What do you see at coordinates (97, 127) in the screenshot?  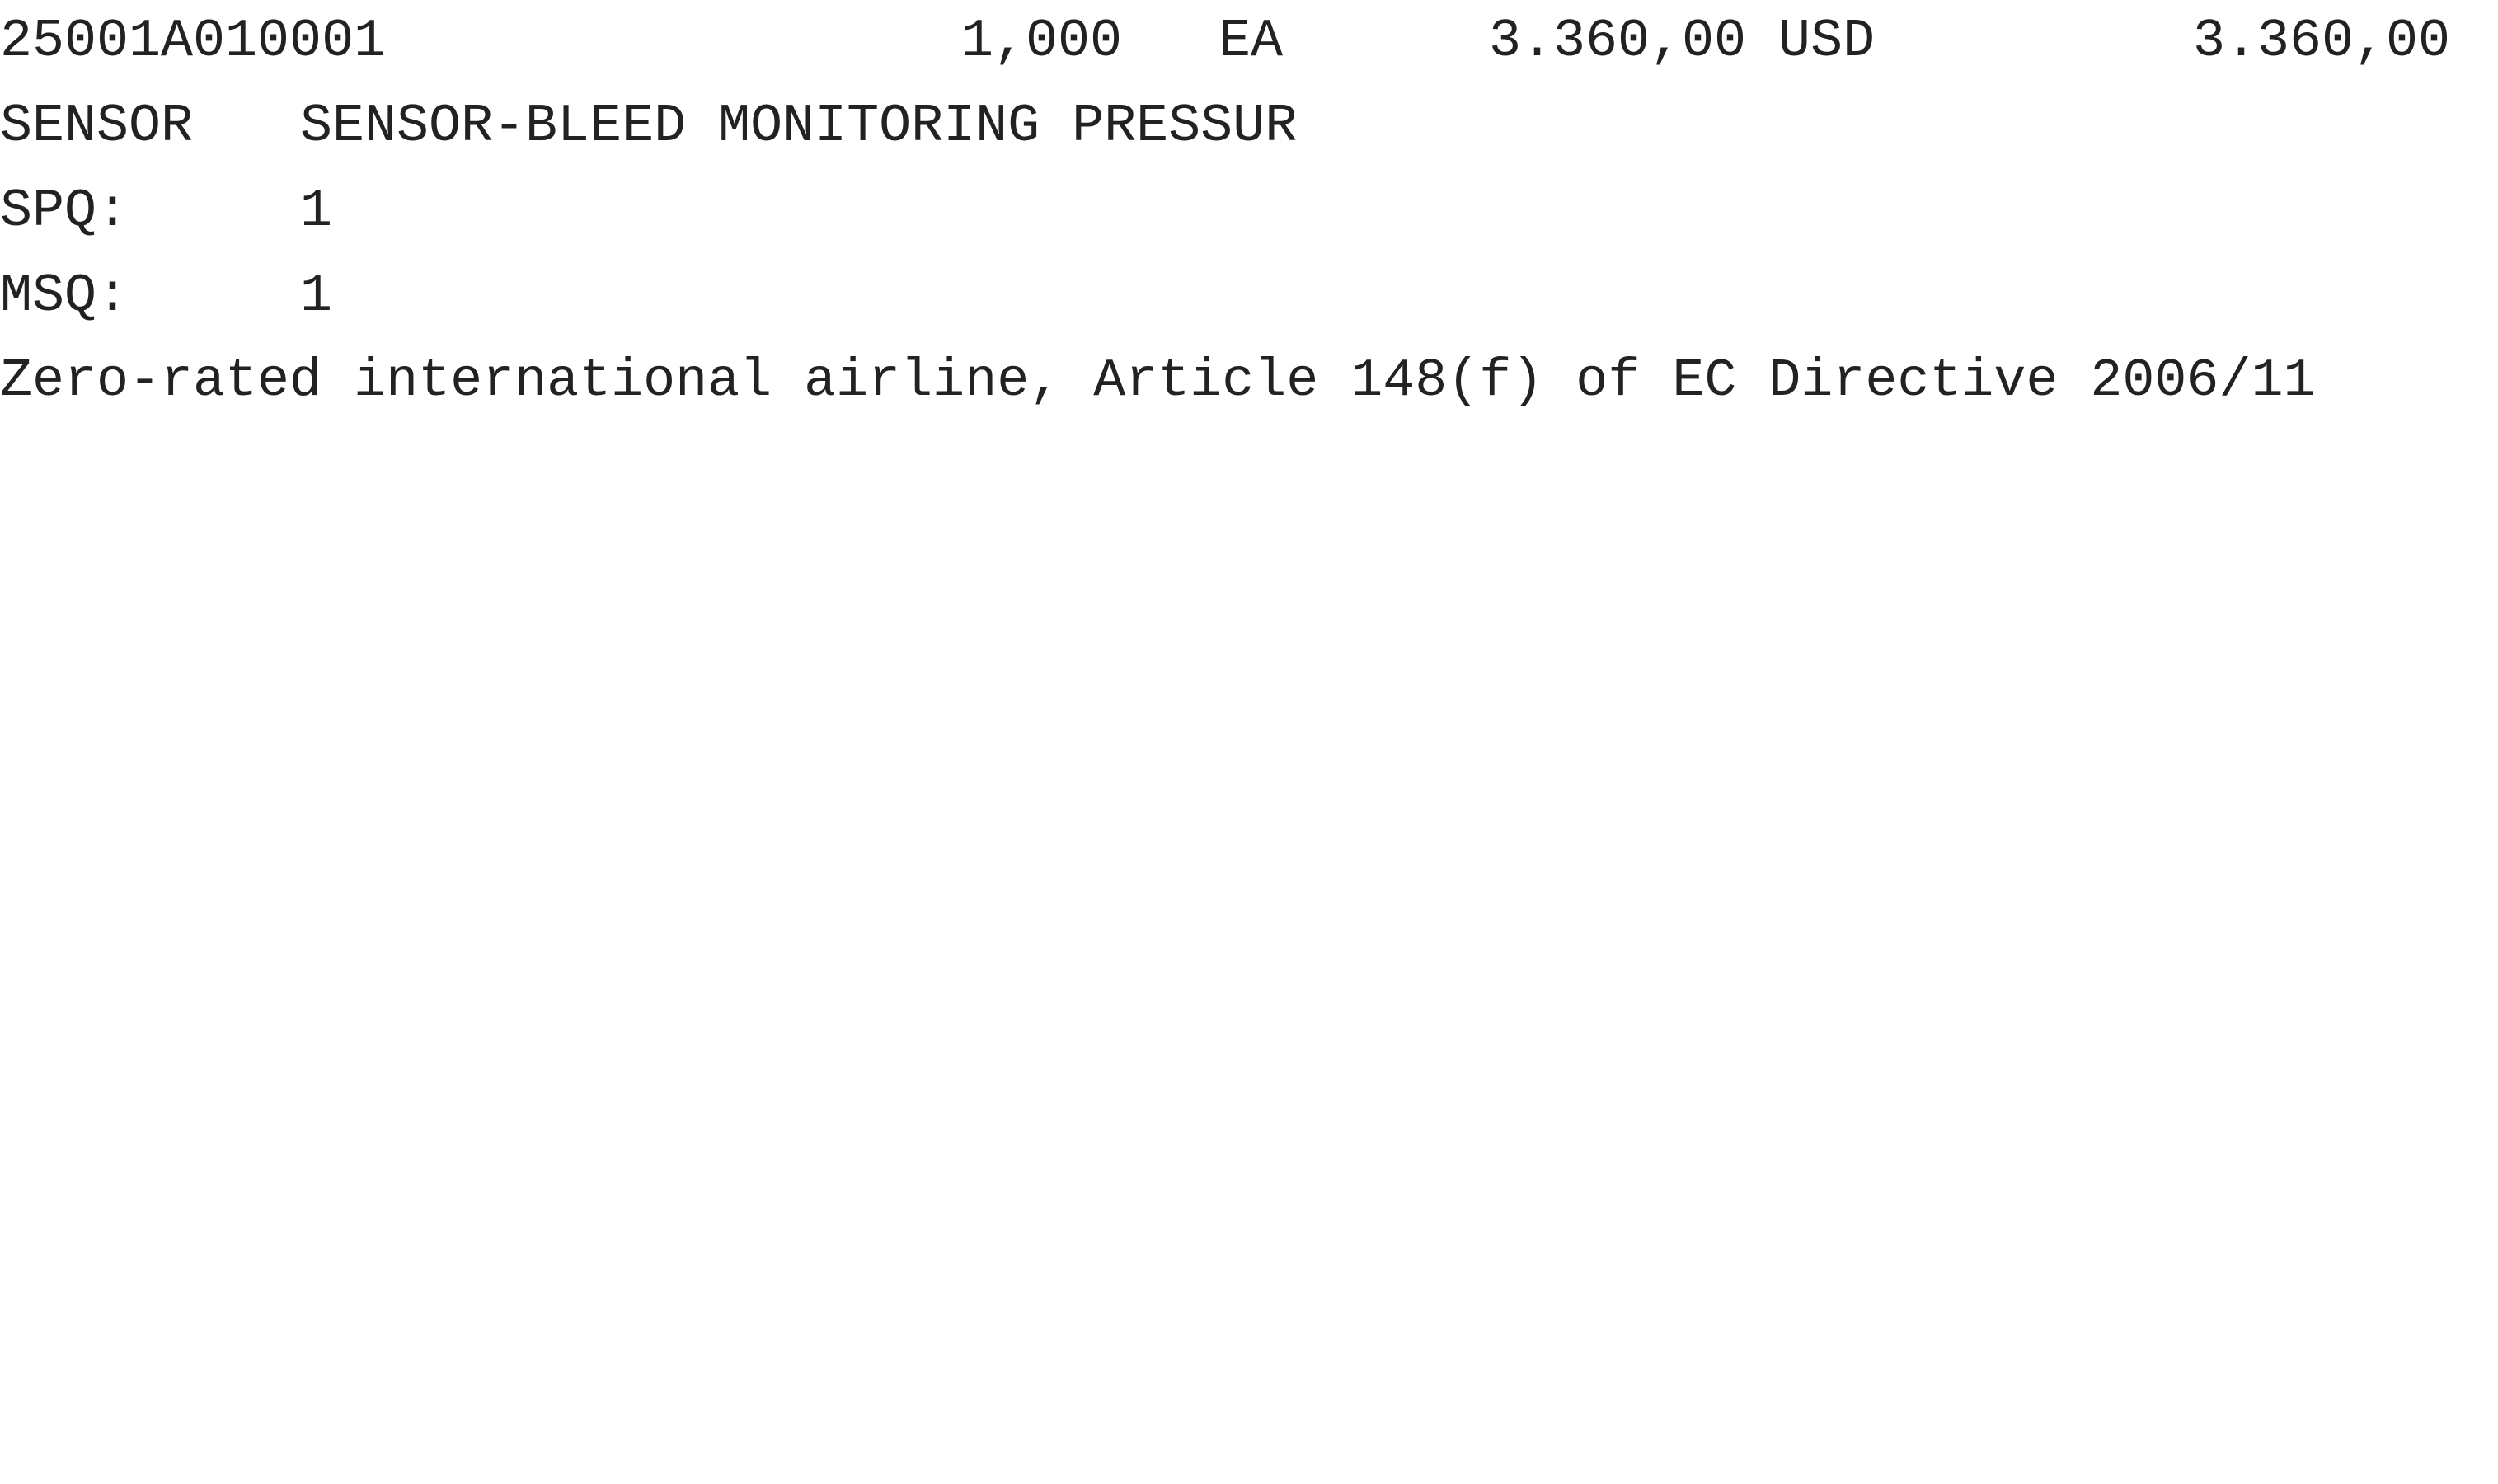 I see `description-label: SENSOR` at bounding box center [97, 127].